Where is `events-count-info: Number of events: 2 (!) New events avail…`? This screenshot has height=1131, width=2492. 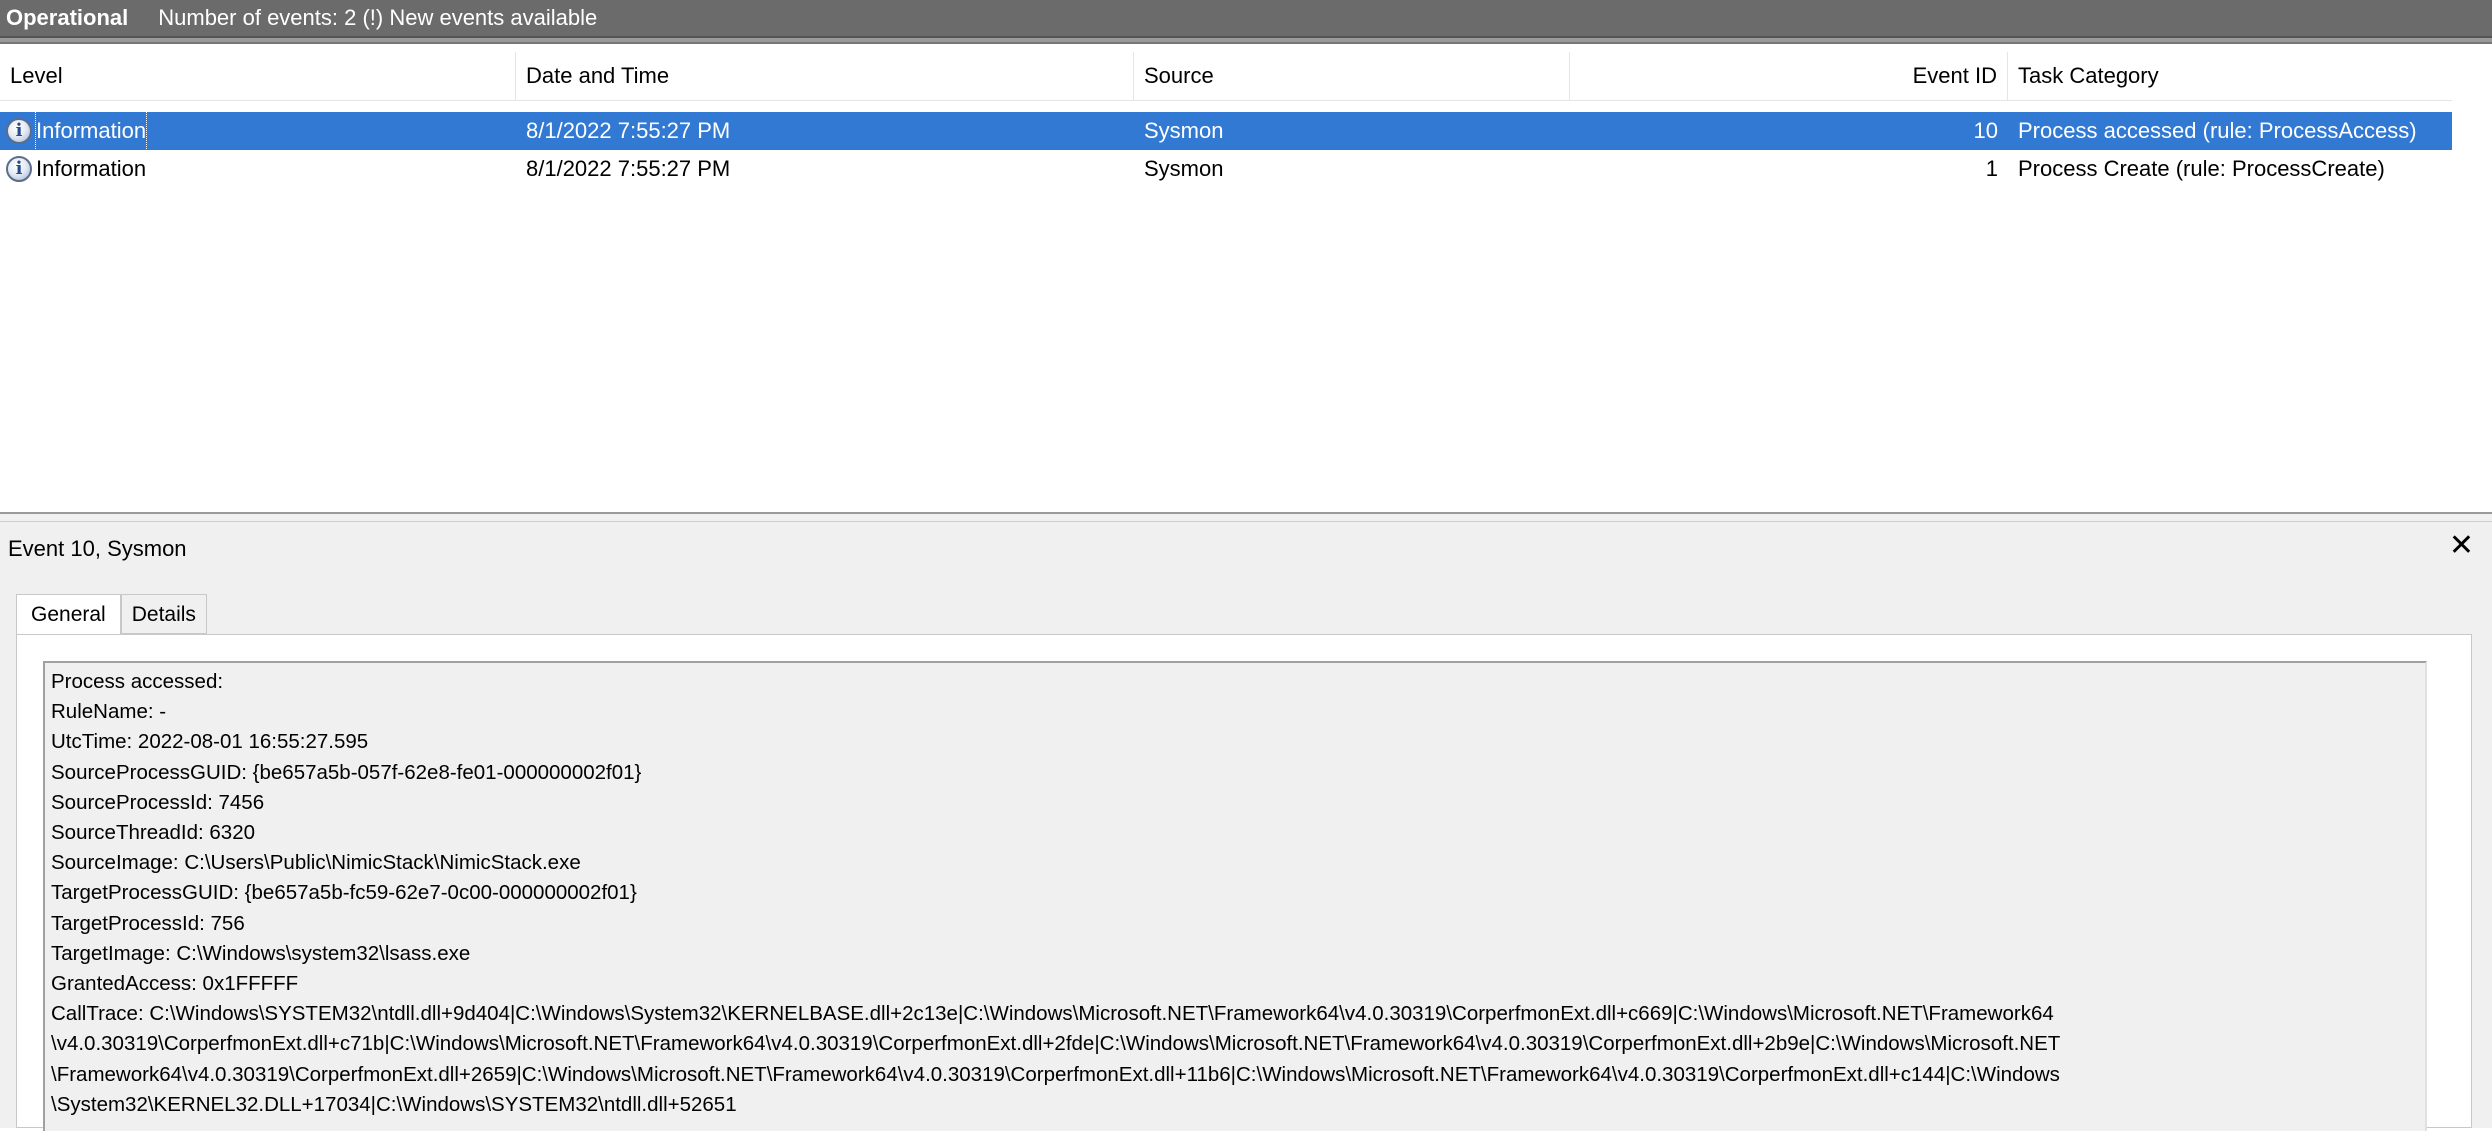 events-count-info: Number of events: 2 (!) New events avail… is located at coordinates (377, 18).